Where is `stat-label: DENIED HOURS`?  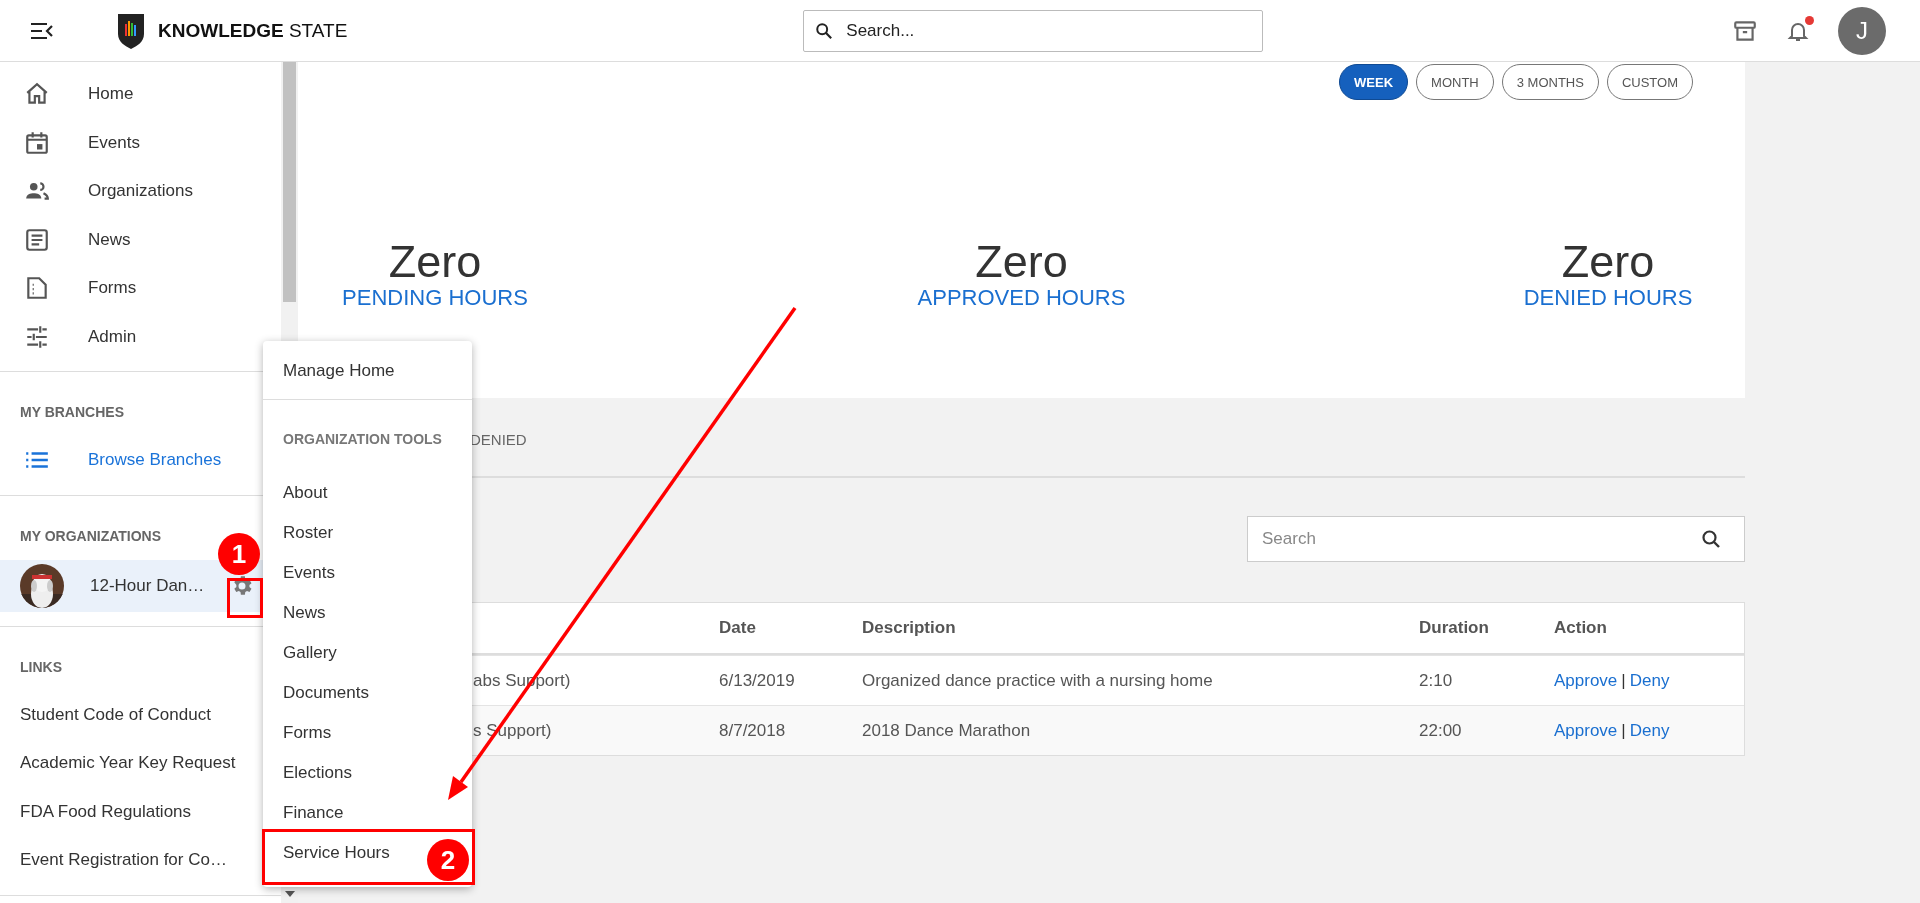 stat-label: DENIED HOURS is located at coordinates (1608, 298).